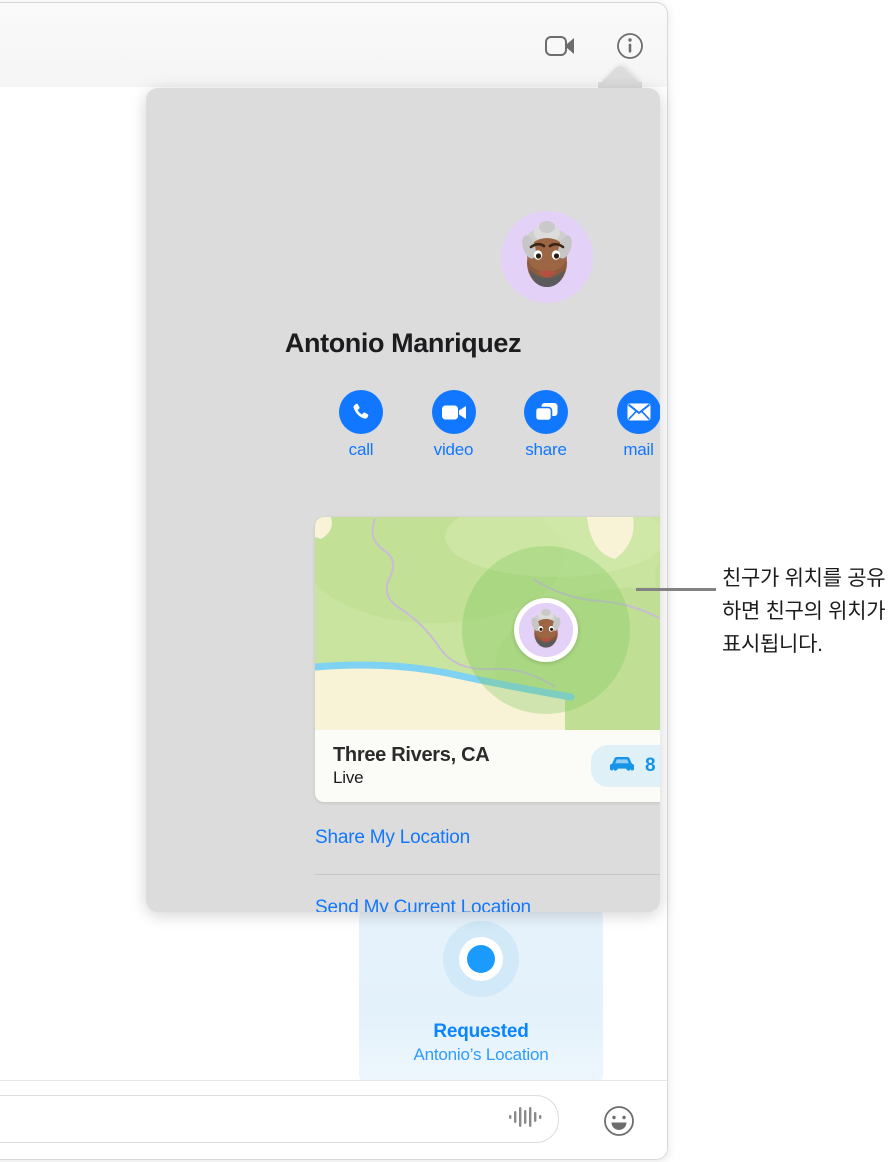  Describe the element at coordinates (487, 623) in the screenshot. I see `map-canvas` at that location.